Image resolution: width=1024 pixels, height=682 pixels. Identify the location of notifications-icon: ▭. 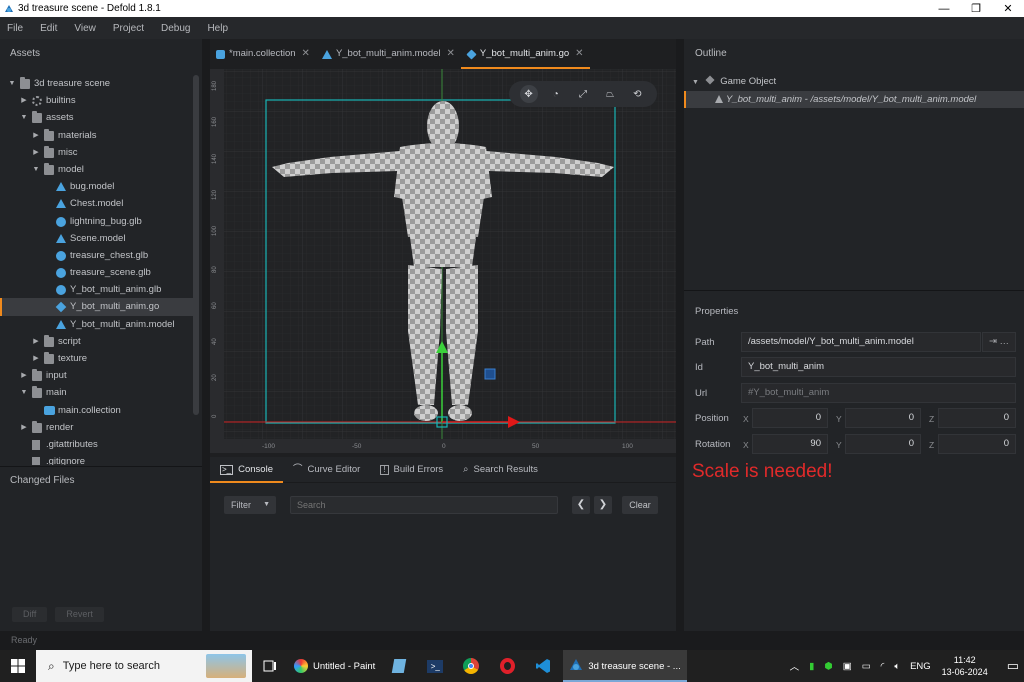
(1013, 666).